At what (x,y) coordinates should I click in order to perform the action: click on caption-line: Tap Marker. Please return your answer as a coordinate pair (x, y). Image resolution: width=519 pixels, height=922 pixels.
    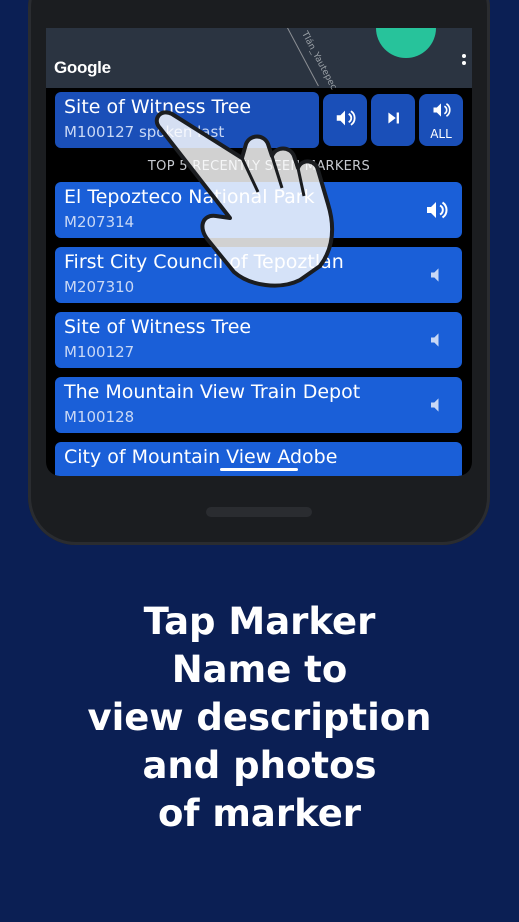
    Looking at the image, I should click on (259, 621).